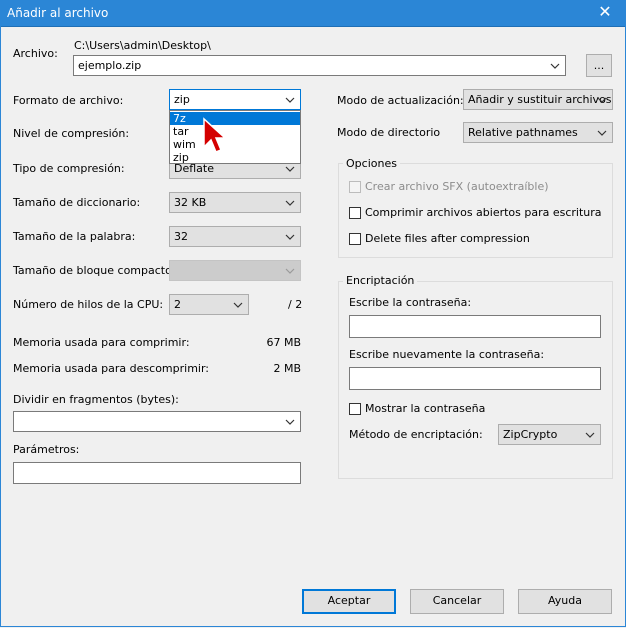 The height and width of the screenshot is (628, 626). I want to click on mem-descomprimir-label: Memoria usada para descomprimir:, so click(111, 368).